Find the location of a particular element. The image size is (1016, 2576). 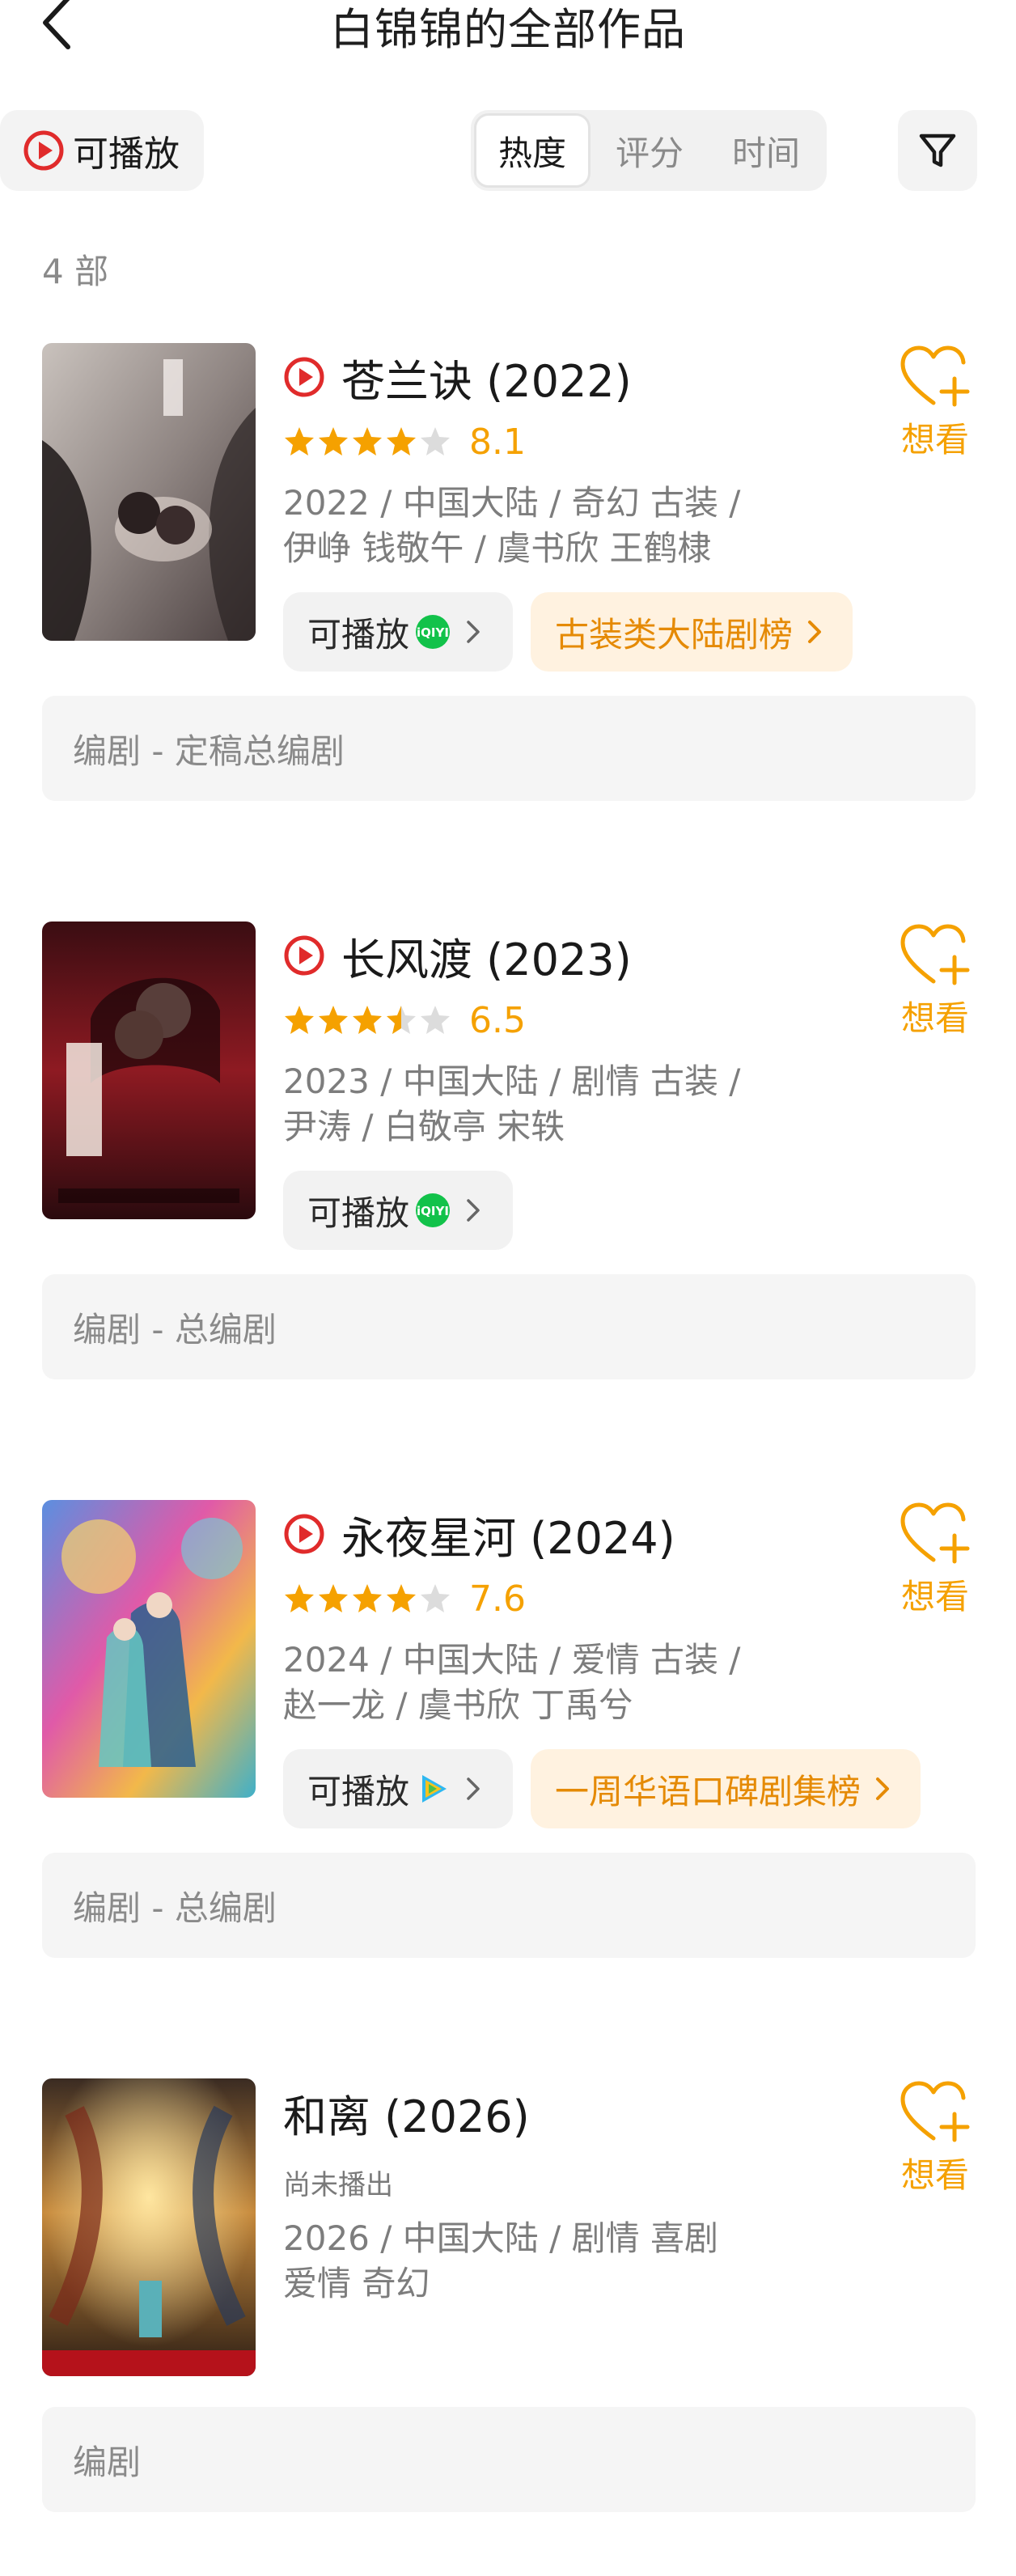

rating: 6.5 is located at coordinates (404, 1020).